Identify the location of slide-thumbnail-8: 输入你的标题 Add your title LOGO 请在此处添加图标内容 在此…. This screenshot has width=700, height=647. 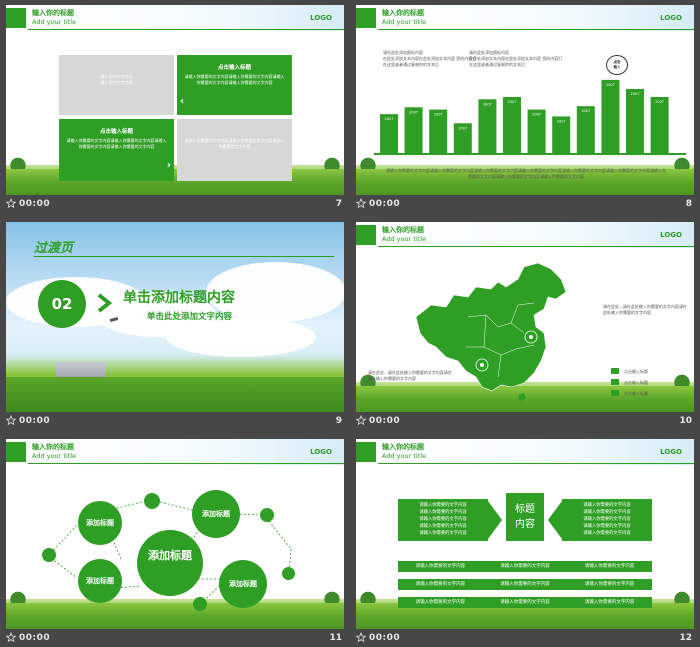
(525, 100).